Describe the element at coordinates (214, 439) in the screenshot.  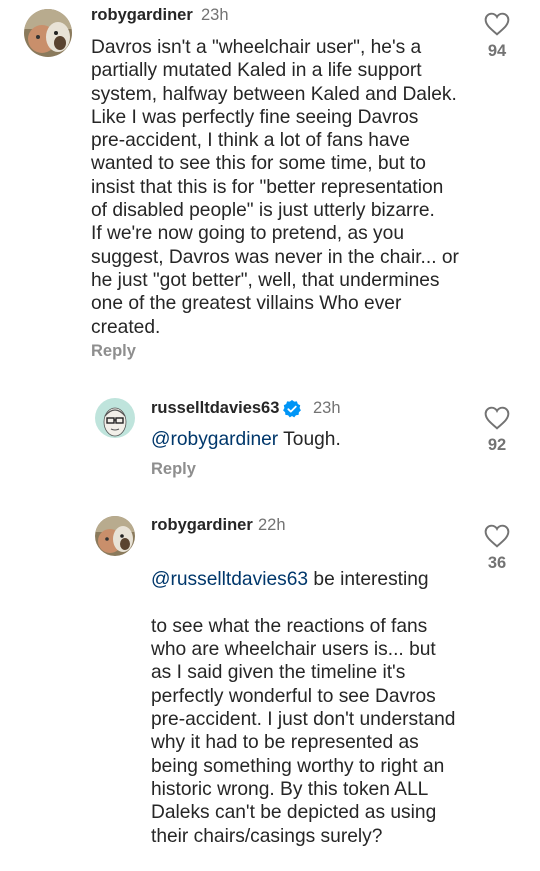
I see `mention-link: @robygardiner` at that location.